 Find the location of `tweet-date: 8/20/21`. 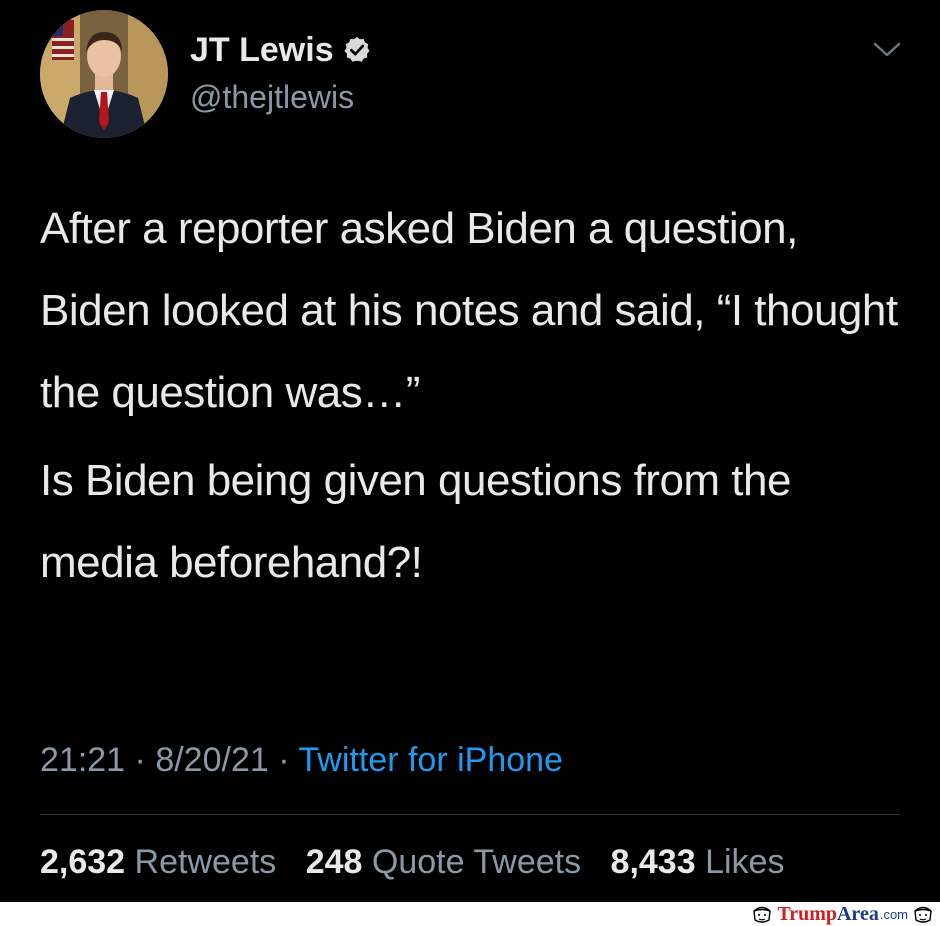

tweet-date: 8/20/21 is located at coordinates (211, 760).